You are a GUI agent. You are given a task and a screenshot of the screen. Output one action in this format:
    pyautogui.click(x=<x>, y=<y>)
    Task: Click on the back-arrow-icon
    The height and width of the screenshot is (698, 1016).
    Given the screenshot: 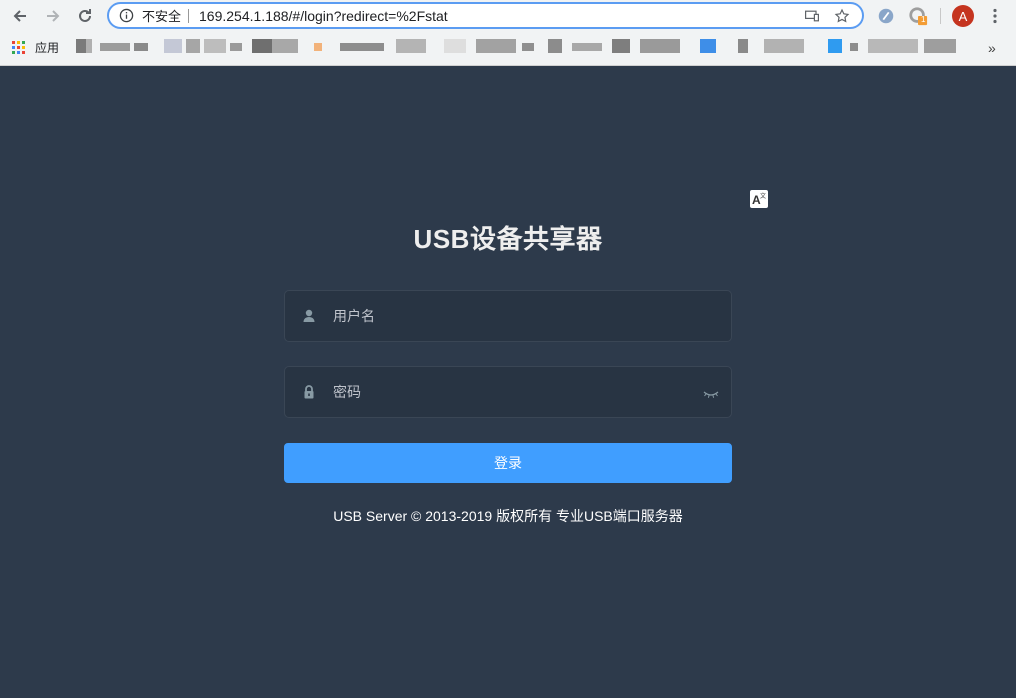 What is the action you would take?
    pyautogui.click(x=19, y=16)
    